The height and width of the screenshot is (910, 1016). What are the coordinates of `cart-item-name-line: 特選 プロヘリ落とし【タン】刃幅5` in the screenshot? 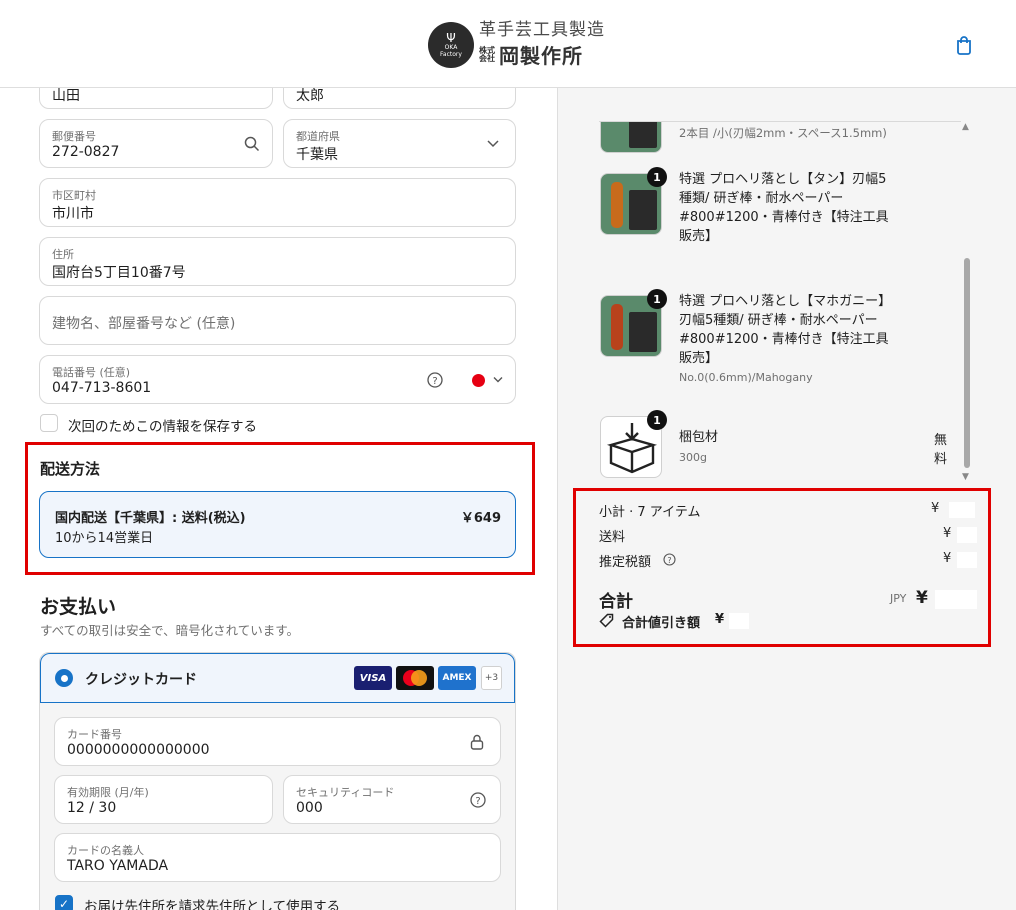 It's located at (783, 179).